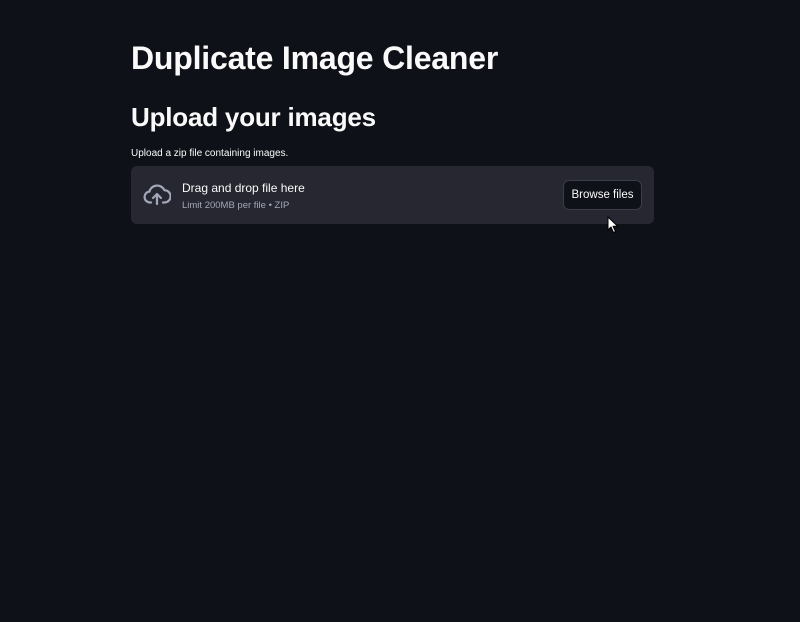 This screenshot has height=622, width=800. What do you see at coordinates (602, 195) in the screenshot?
I see `browse-files-button: Browse files` at bounding box center [602, 195].